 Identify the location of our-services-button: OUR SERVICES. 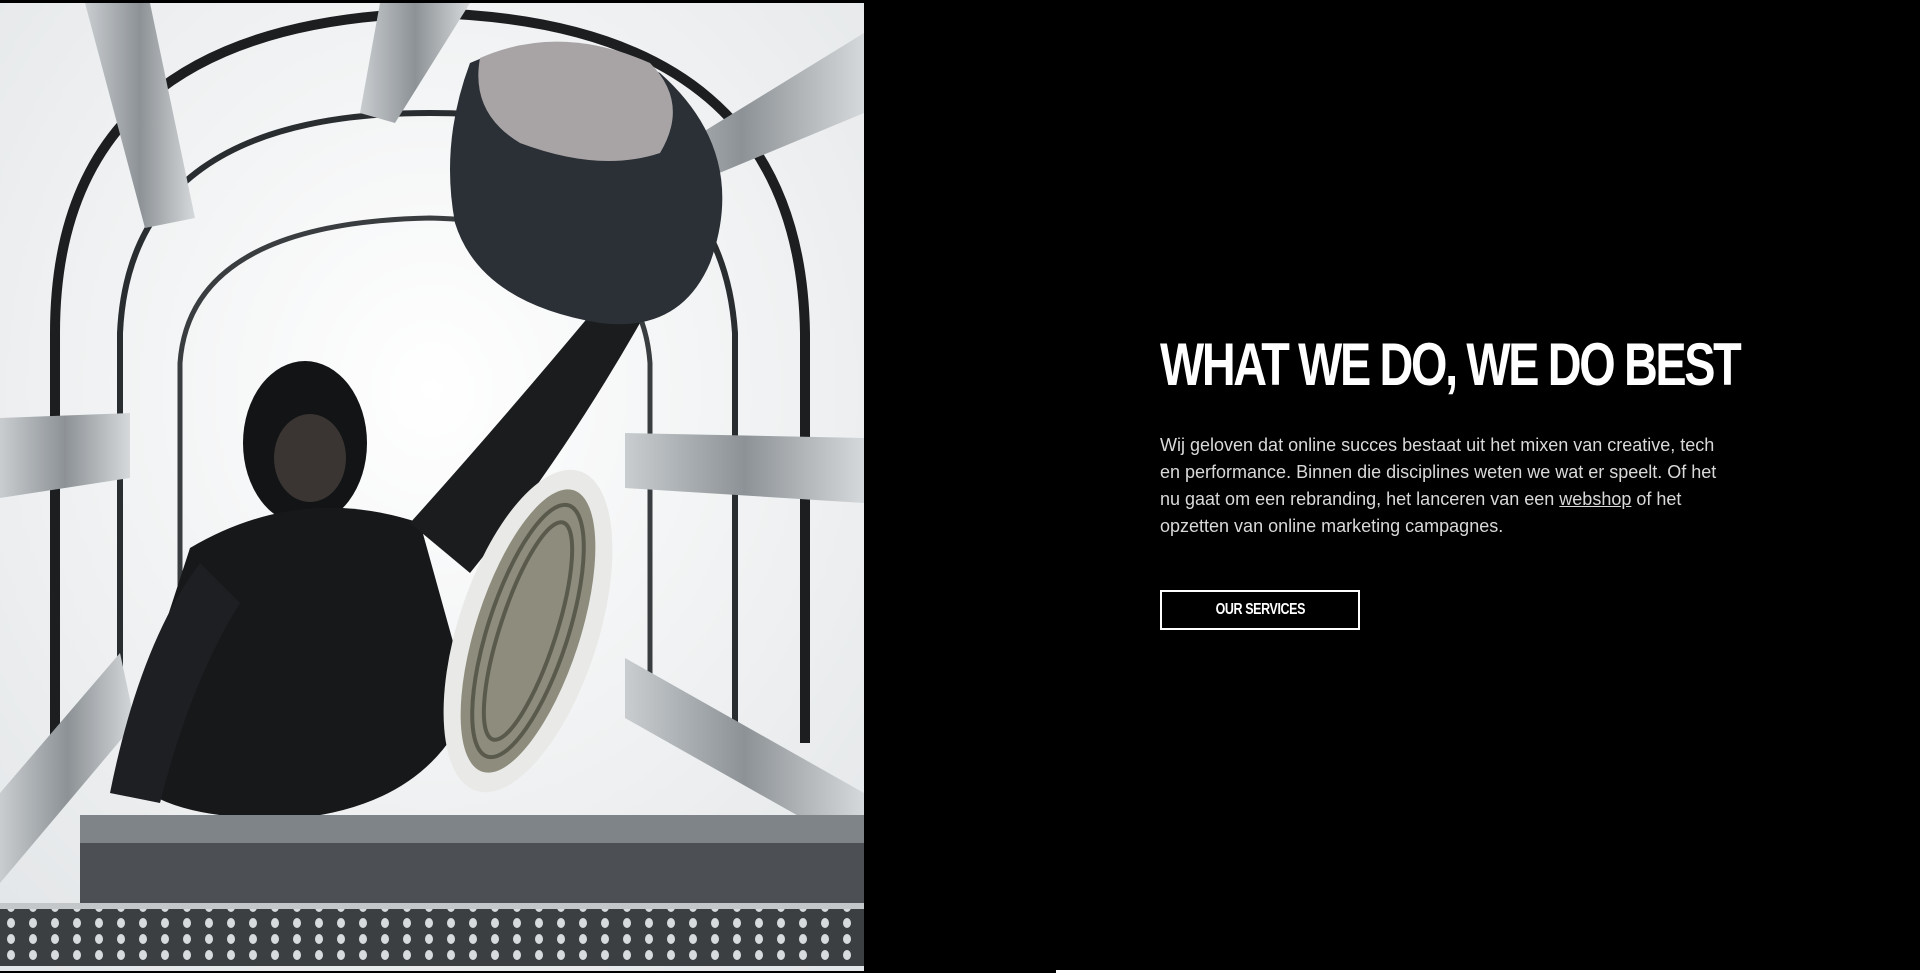
(1260, 610).